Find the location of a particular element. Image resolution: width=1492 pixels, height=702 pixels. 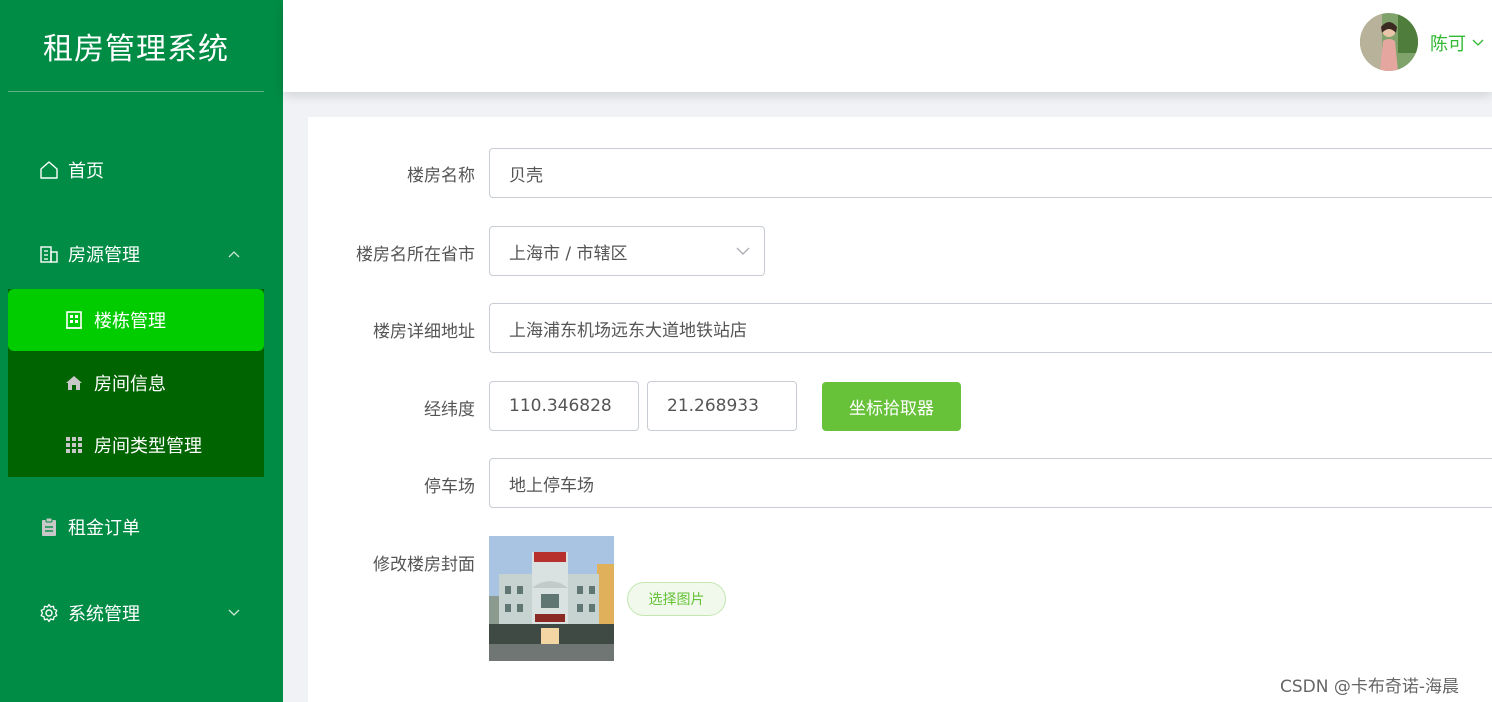

address-input: 上海浦东机场远东大道地铁站店 is located at coordinates (990, 328).